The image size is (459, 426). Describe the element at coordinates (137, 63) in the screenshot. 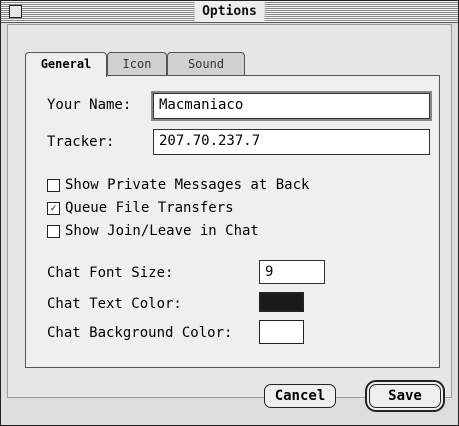

I see `tab-icon: Icon` at that location.